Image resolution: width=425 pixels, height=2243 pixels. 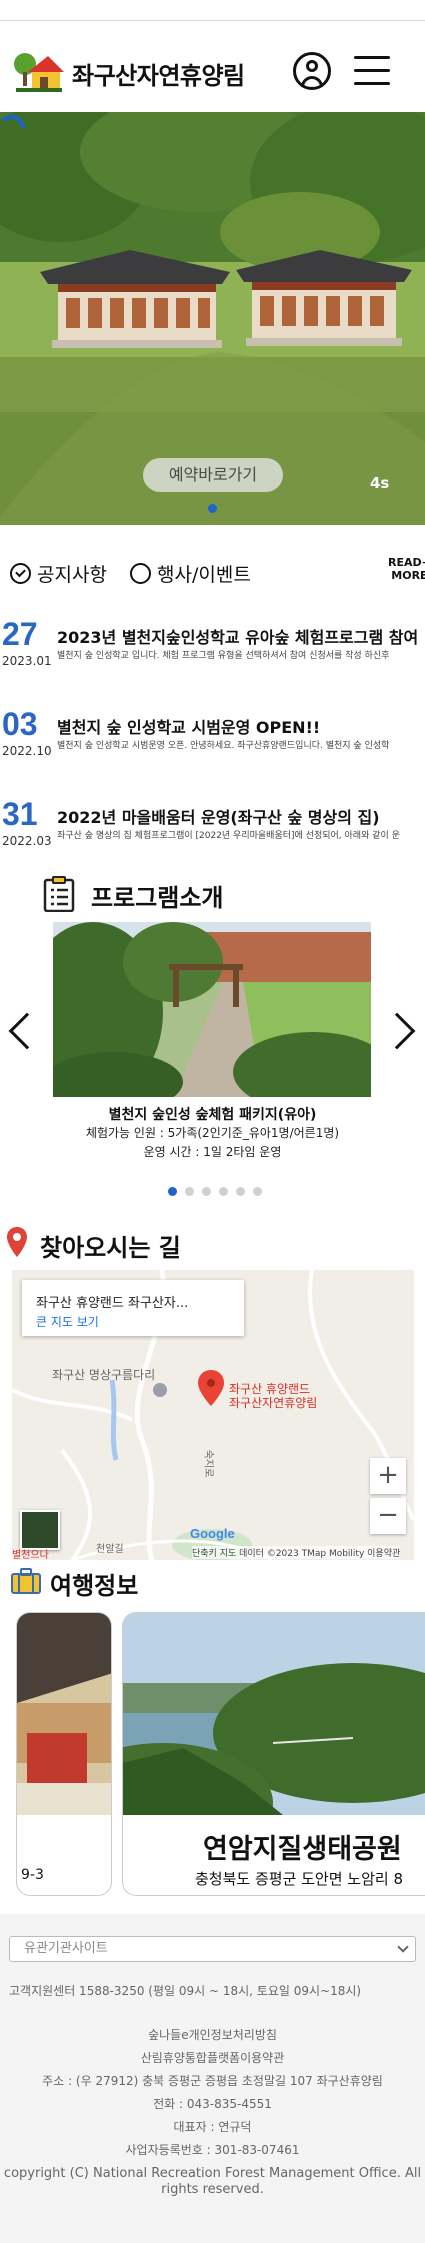 I want to click on program-photo, so click(x=212, y=1009).